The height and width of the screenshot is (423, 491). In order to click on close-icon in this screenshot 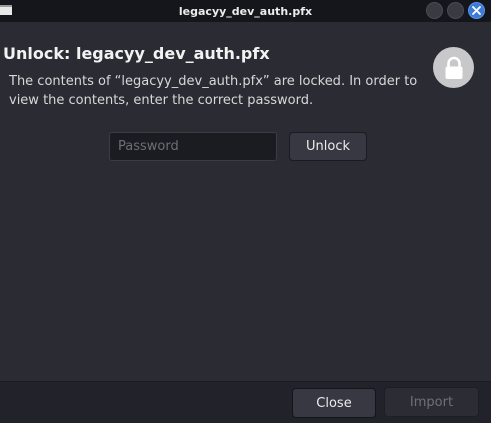, I will do `click(476, 10)`.